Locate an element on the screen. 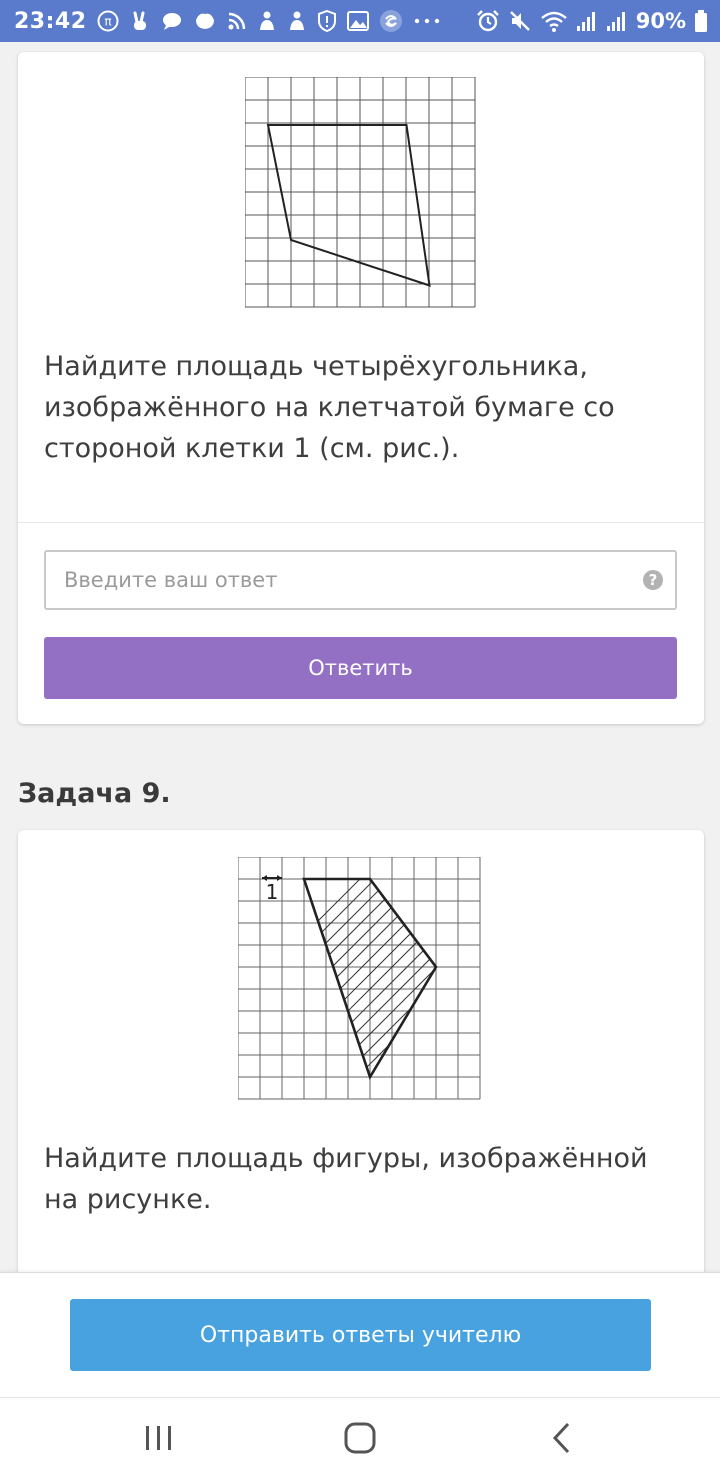 The width and height of the screenshot is (720, 1481). peace-hand-icon is located at coordinates (139, 20).